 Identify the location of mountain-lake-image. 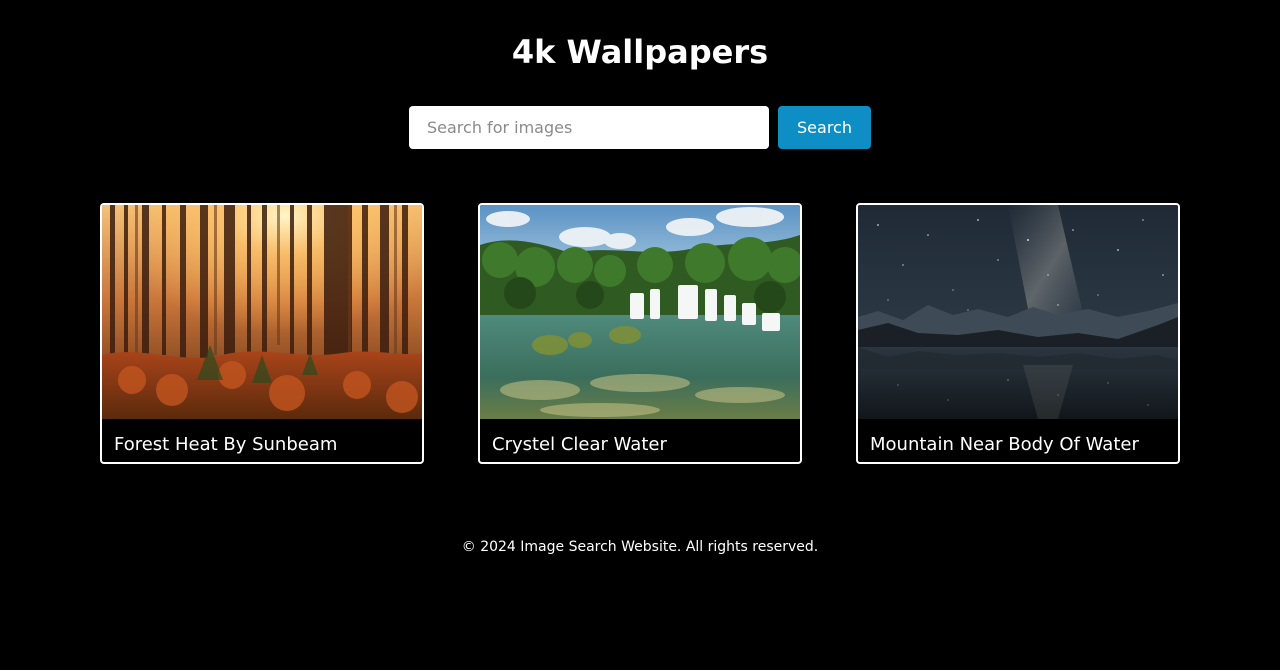
(1018, 312).